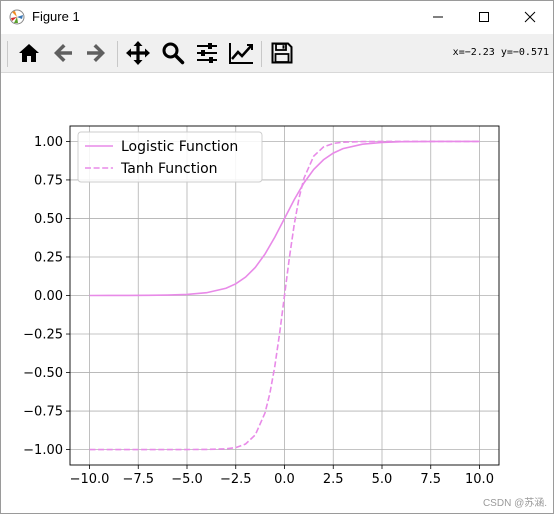  I want to click on customize-button, so click(241, 53).